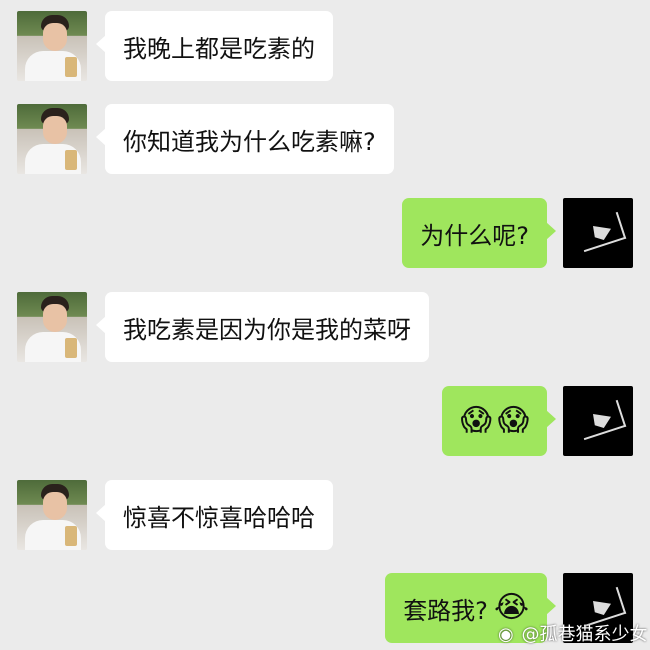 The height and width of the screenshot is (650, 650). I want to click on message-text: 你知道我为什么吃素嘛?, so click(249, 141).